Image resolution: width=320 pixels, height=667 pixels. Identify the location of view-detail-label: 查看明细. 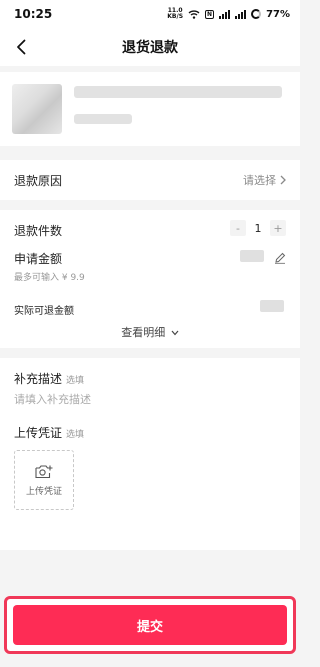
(143, 332).